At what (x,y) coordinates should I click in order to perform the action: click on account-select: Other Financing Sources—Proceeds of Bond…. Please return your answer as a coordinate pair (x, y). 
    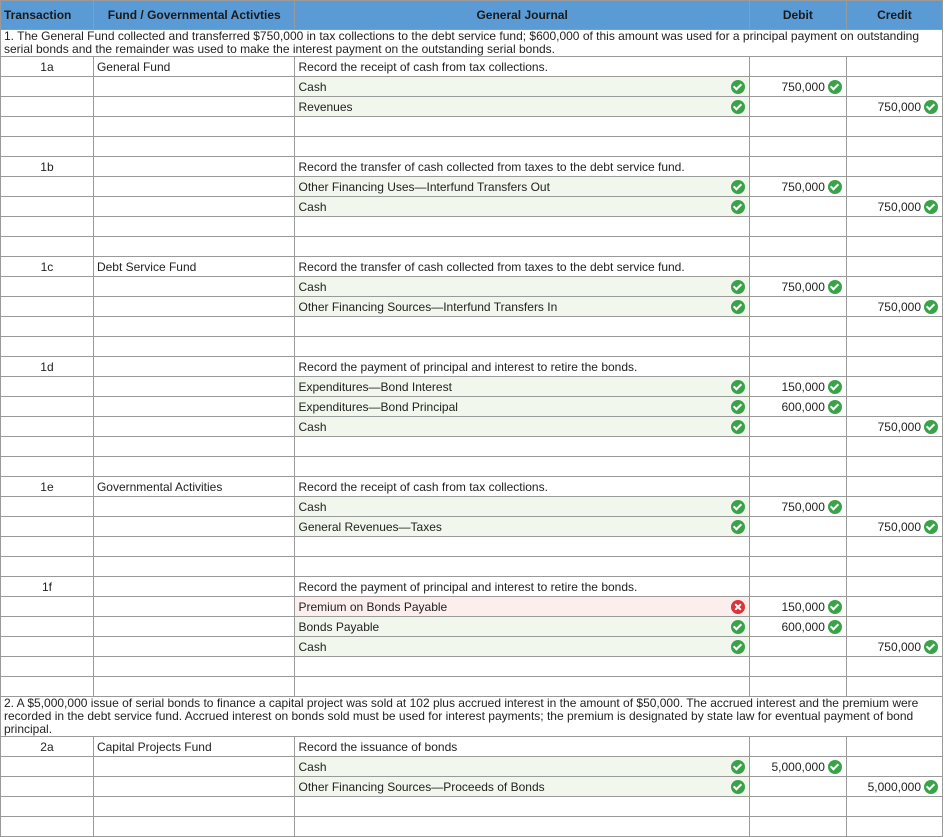
    Looking at the image, I should click on (522, 786).